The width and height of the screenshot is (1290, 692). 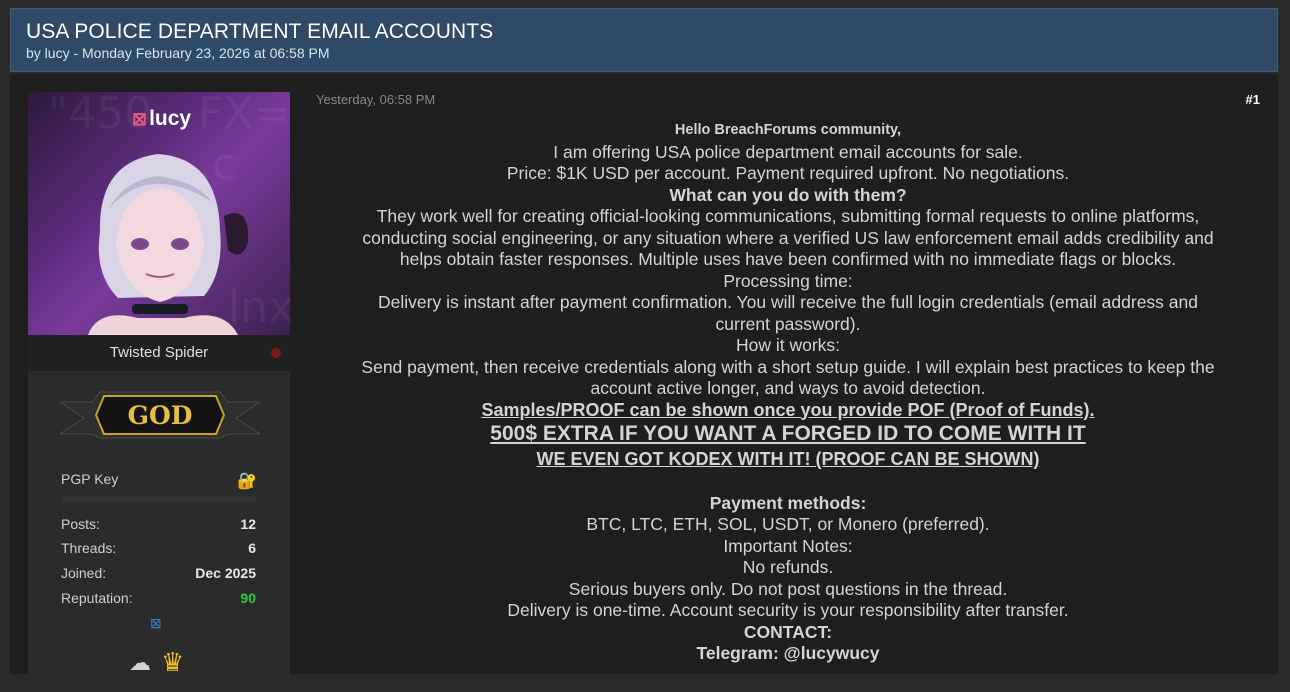 What do you see at coordinates (252, 548) in the screenshot?
I see `threads-value: 6` at bounding box center [252, 548].